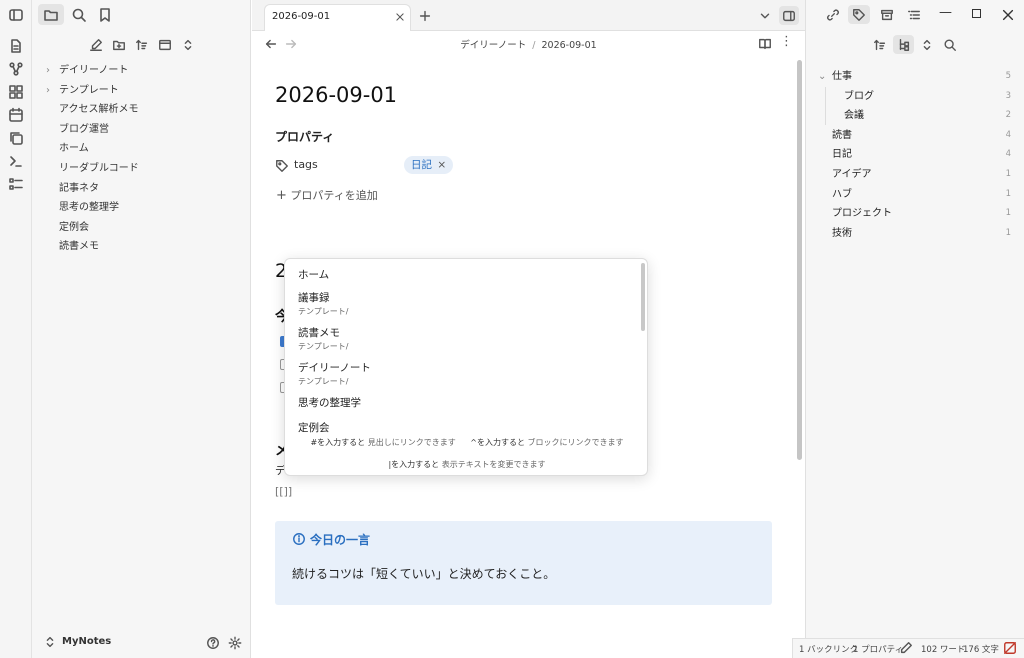  What do you see at coordinates (528, 44) in the screenshot?
I see `breadcrumb: デイリーノート / 2026-09-01` at bounding box center [528, 44].